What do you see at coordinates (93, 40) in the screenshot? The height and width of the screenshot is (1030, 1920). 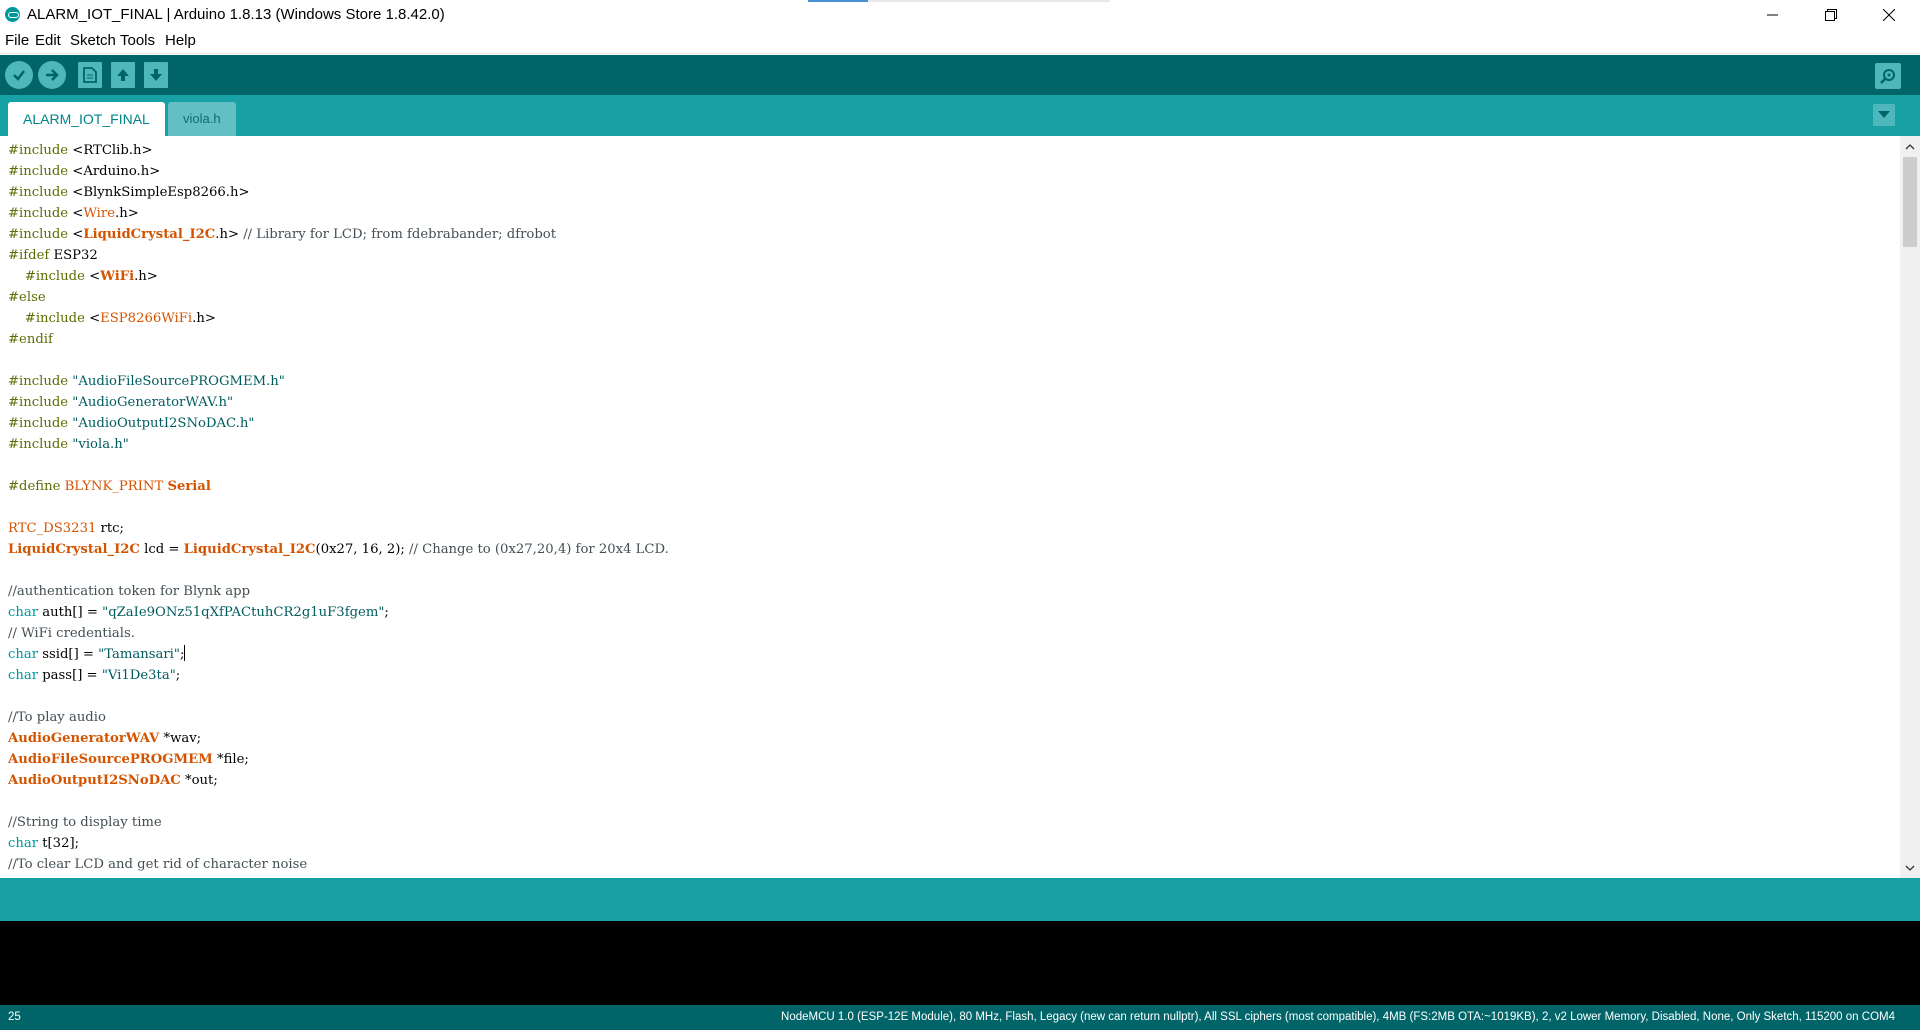 I see `menu-sketch: Sketch` at bounding box center [93, 40].